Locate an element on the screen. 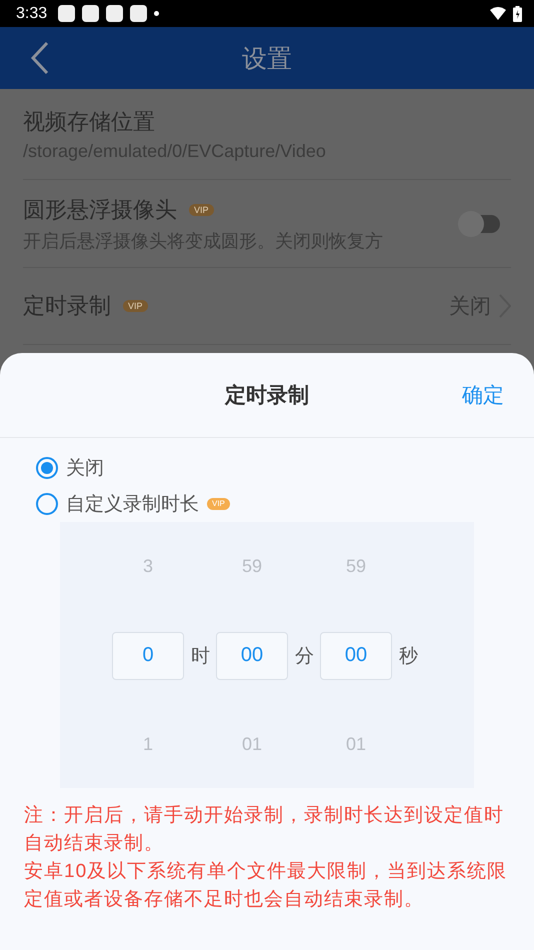 This screenshot has width=534, height=950. setting-title: 圆形悬浮摄像头 is located at coordinates (100, 210).